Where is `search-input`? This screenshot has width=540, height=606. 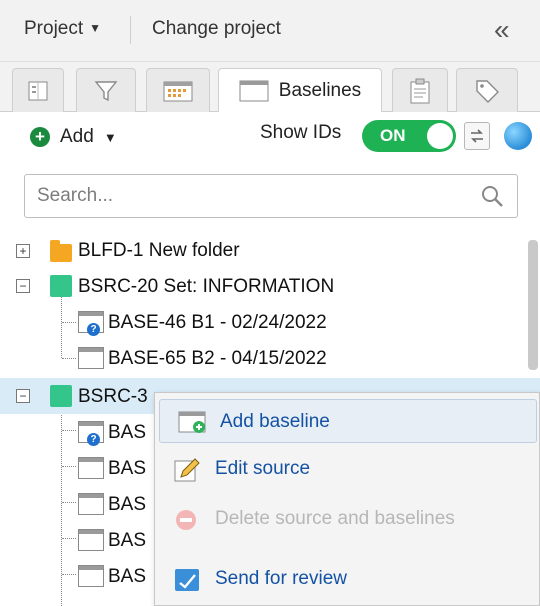
search-input is located at coordinates (245, 196).